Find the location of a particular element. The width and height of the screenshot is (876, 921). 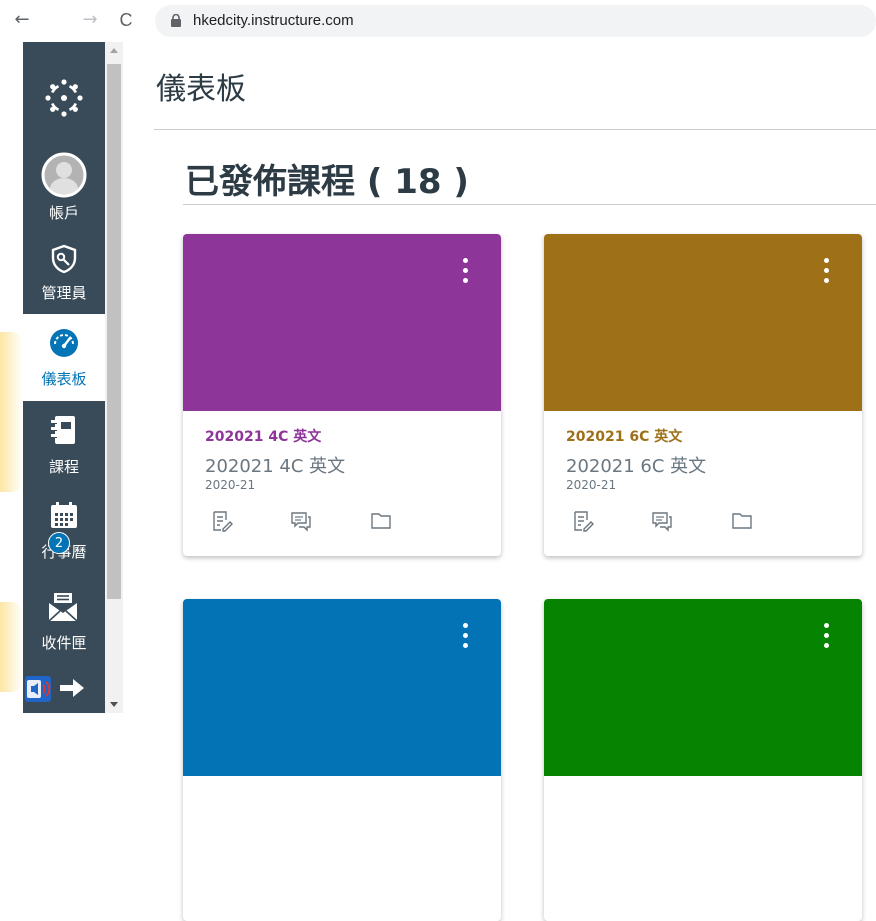

avatar-icon is located at coordinates (64, 175).